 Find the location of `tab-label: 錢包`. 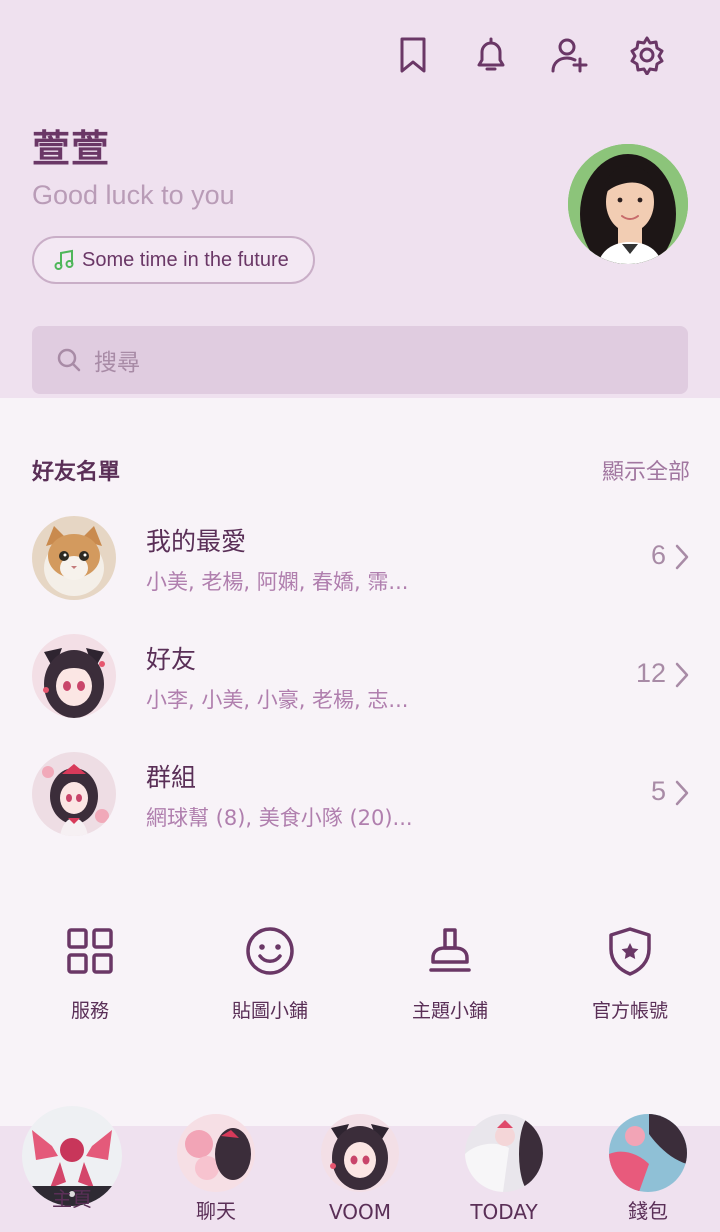

tab-label: 錢包 is located at coordinates (648, 1211).